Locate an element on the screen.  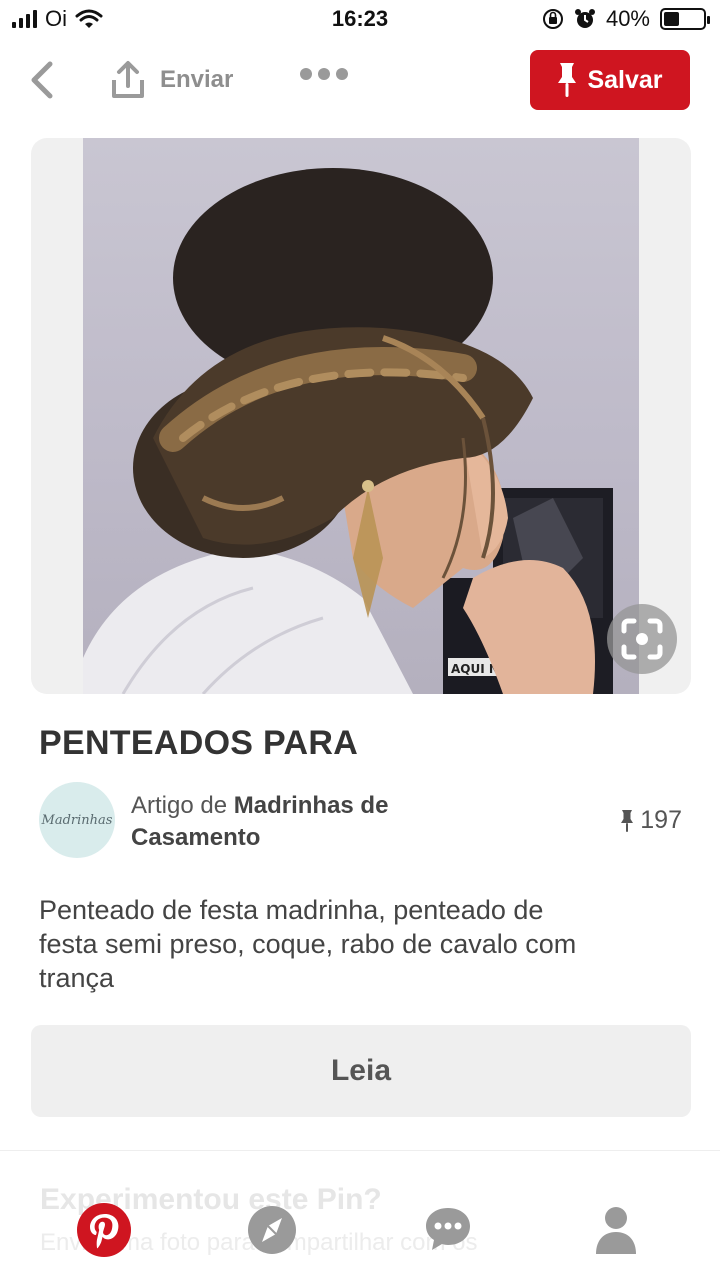
back-button is located at coordinates (42, 80).